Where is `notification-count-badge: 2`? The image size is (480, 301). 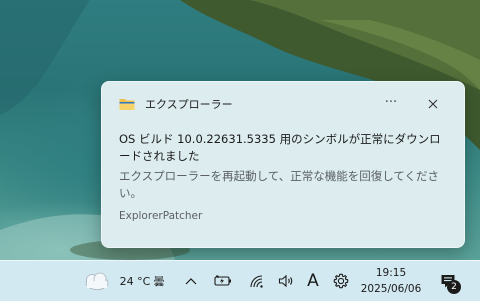
notification-count-badge: 2 is located at coordinates (454, 287).